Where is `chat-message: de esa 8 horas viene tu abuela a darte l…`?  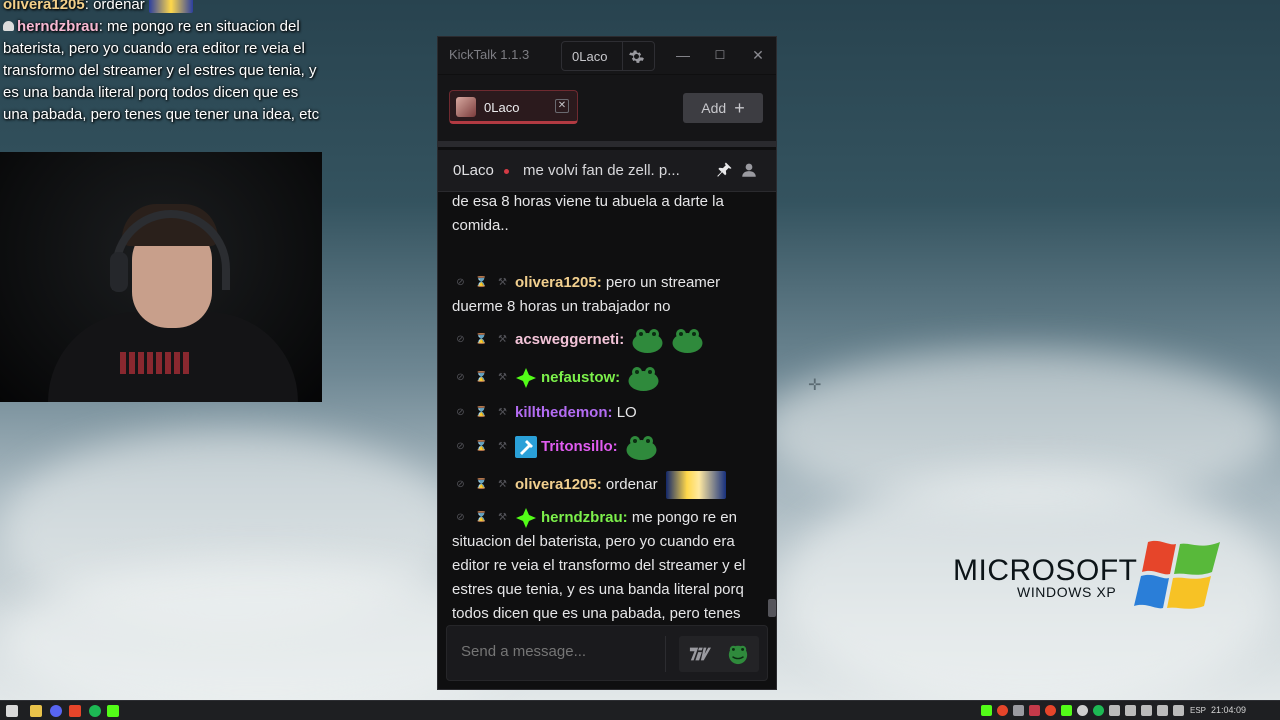 chat-message: de esa 8 horas viene tu abuela a darte l… is located at coordinates (604, 215).